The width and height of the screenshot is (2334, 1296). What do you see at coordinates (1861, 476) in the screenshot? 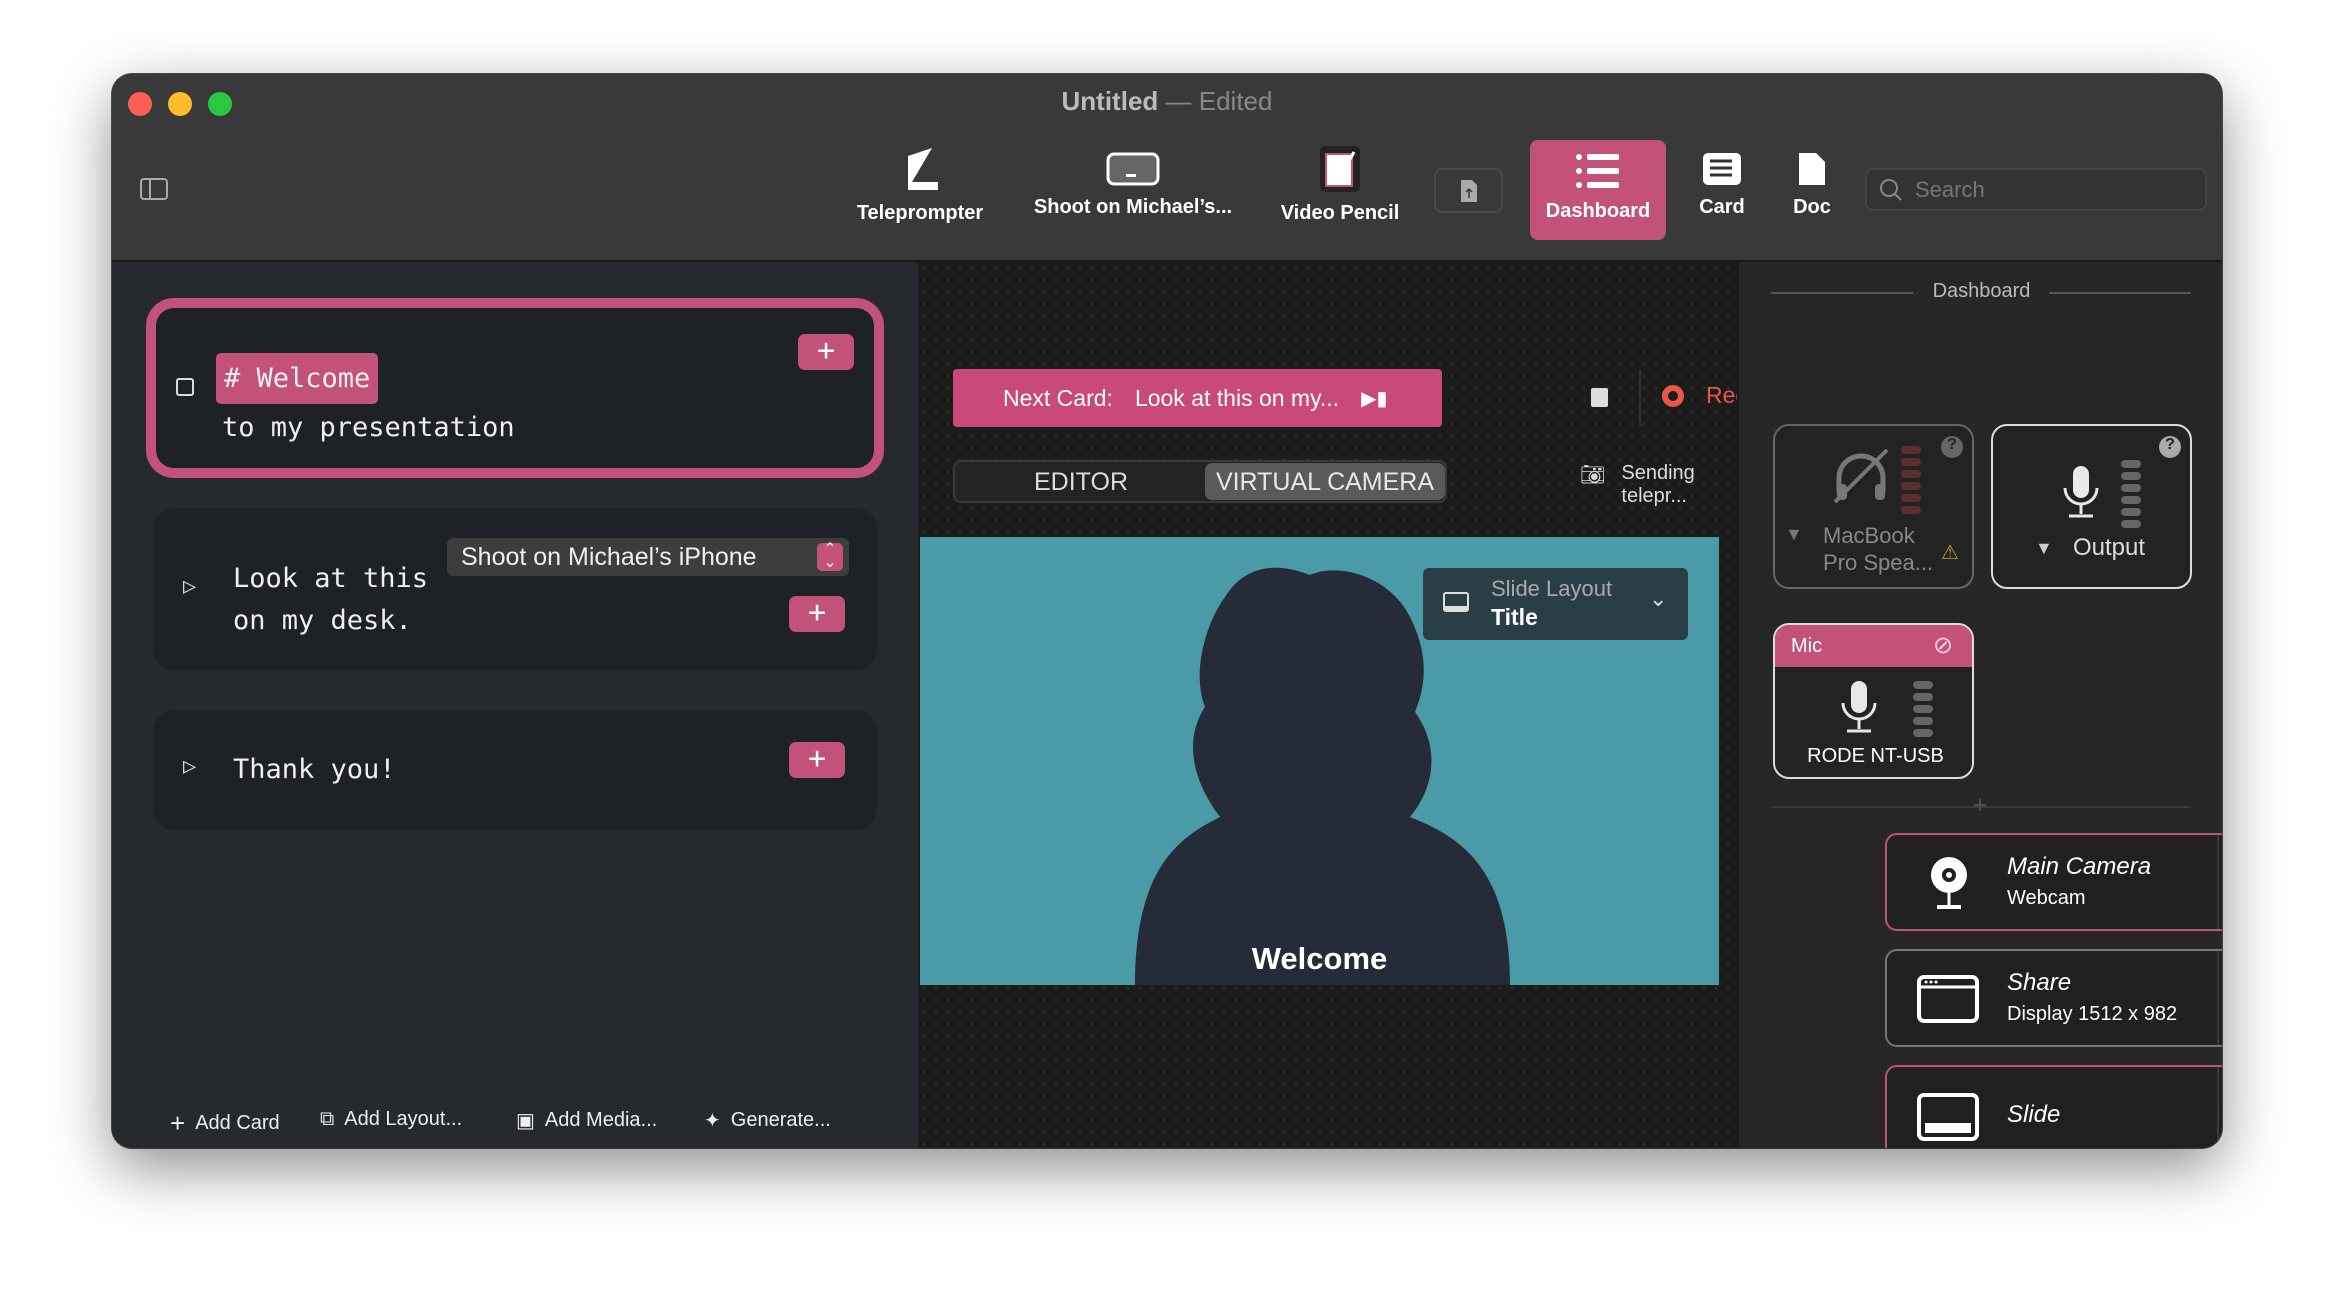
I see `headphones-muted-icon` at bounding box center [1861, 476].